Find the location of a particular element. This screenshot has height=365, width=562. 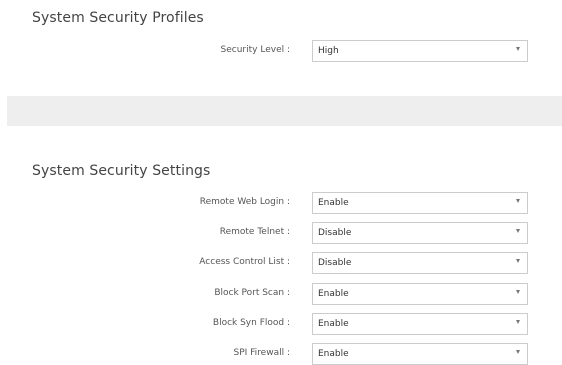

block-syn-flood-row: Block Syn Flood : Enable is located at coordinates (281, 325).